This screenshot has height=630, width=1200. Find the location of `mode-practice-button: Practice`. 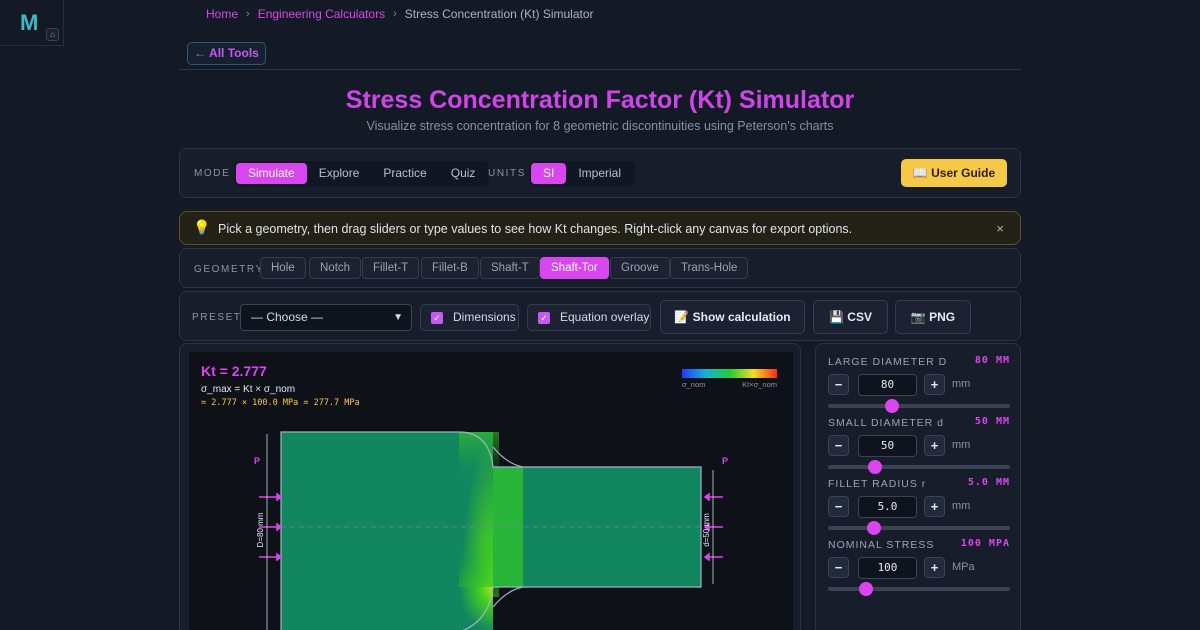

mode-practice-button: Practice is located at coordinates (404, 173).